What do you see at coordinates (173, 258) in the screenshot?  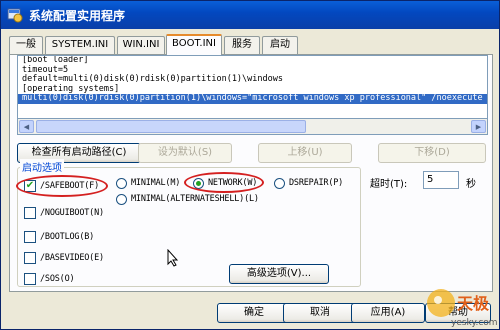 I see `mouse-pointer-icon` at bounding box center [173, 258].